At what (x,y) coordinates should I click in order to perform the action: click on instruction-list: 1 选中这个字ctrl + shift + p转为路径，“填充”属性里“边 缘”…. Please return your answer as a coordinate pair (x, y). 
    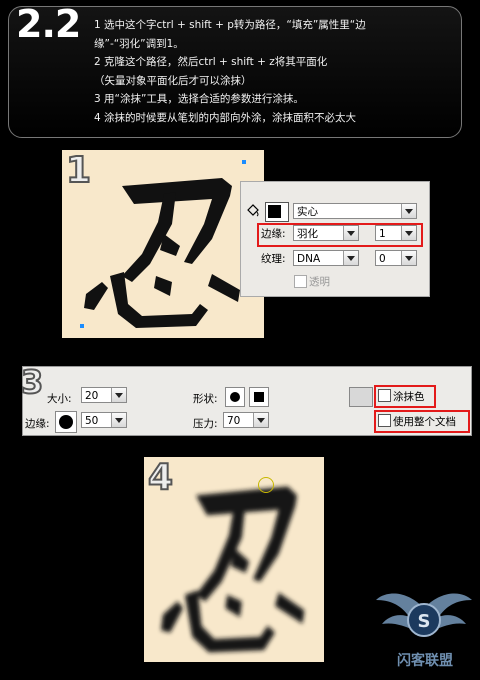
    Looking at the image, I should click on (274, 71).